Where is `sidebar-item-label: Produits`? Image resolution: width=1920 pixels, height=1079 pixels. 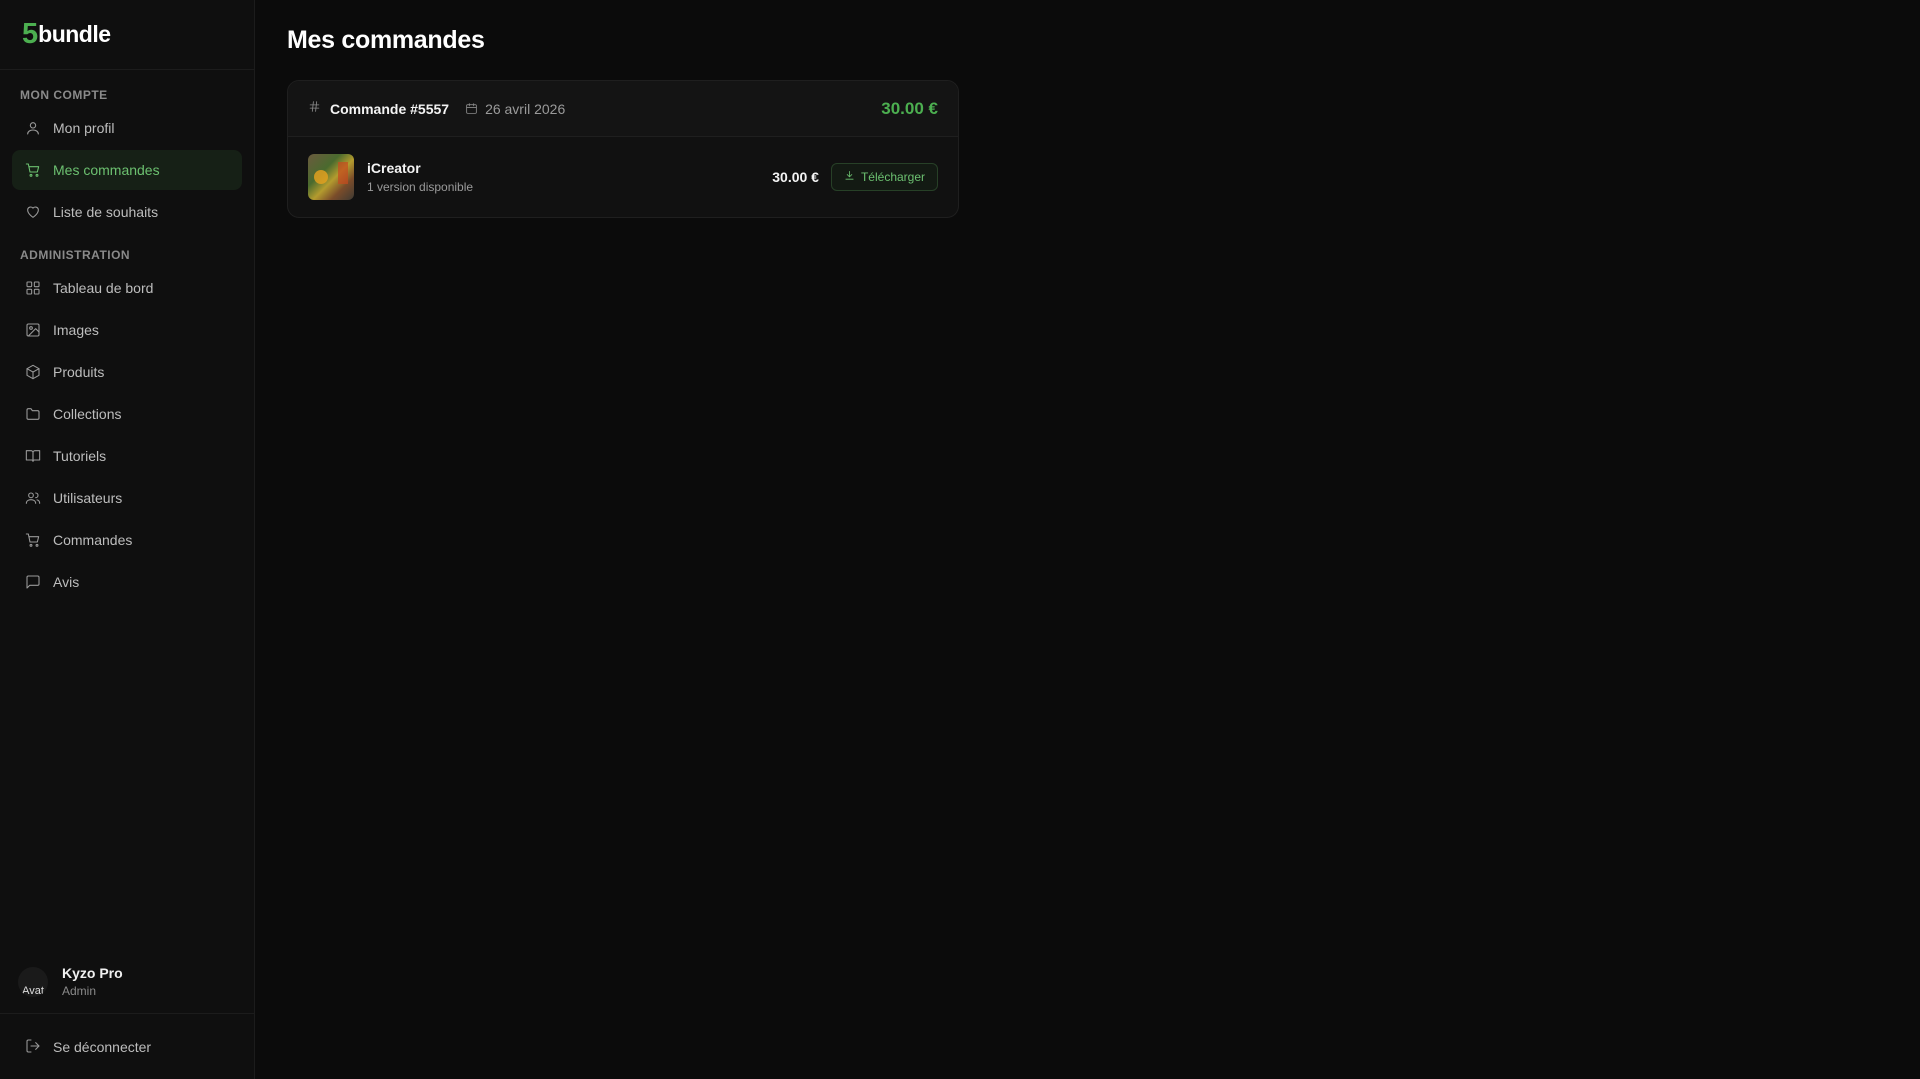
sidebar-item-label: Produits is located at coordinates (79, 372).